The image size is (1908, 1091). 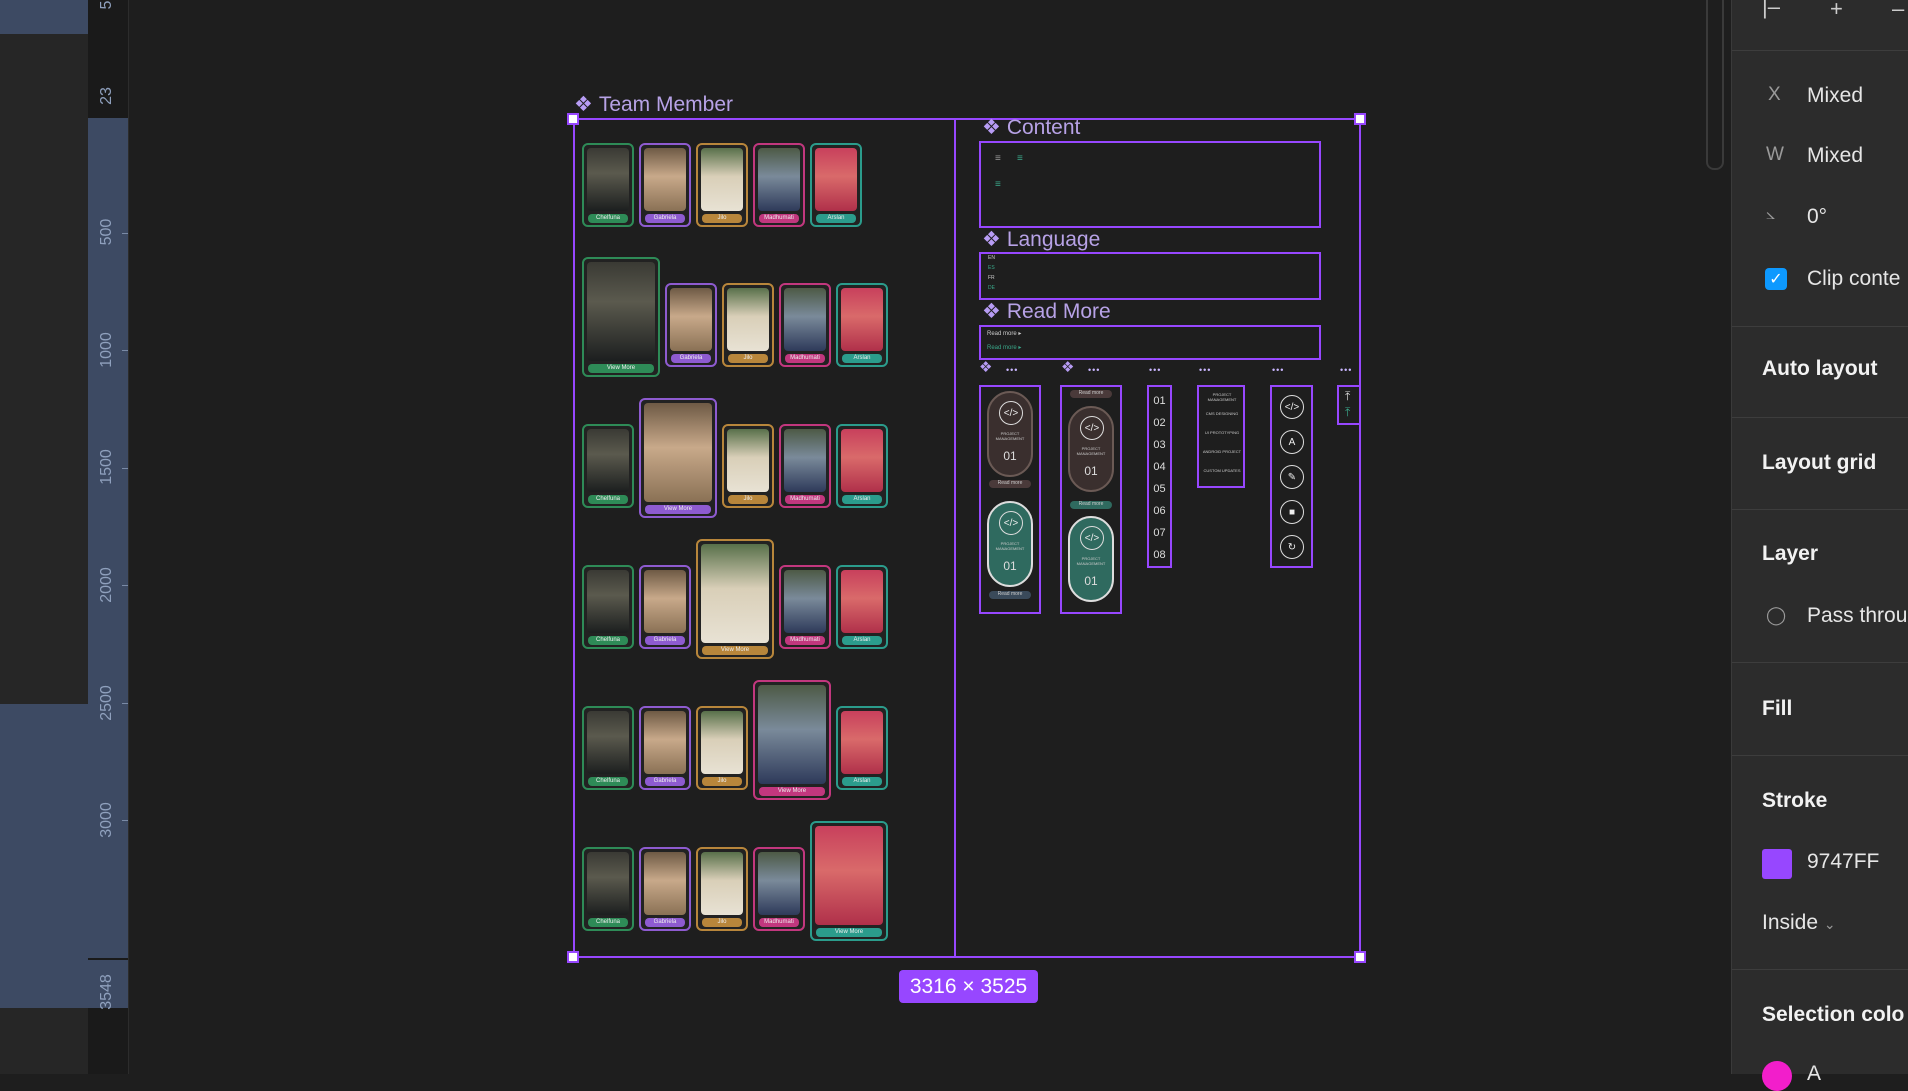 What do you see at coordinates (1777, 709) in the screenshot?
I see `fill-header: Fill` at bounding box center [1777, 709].